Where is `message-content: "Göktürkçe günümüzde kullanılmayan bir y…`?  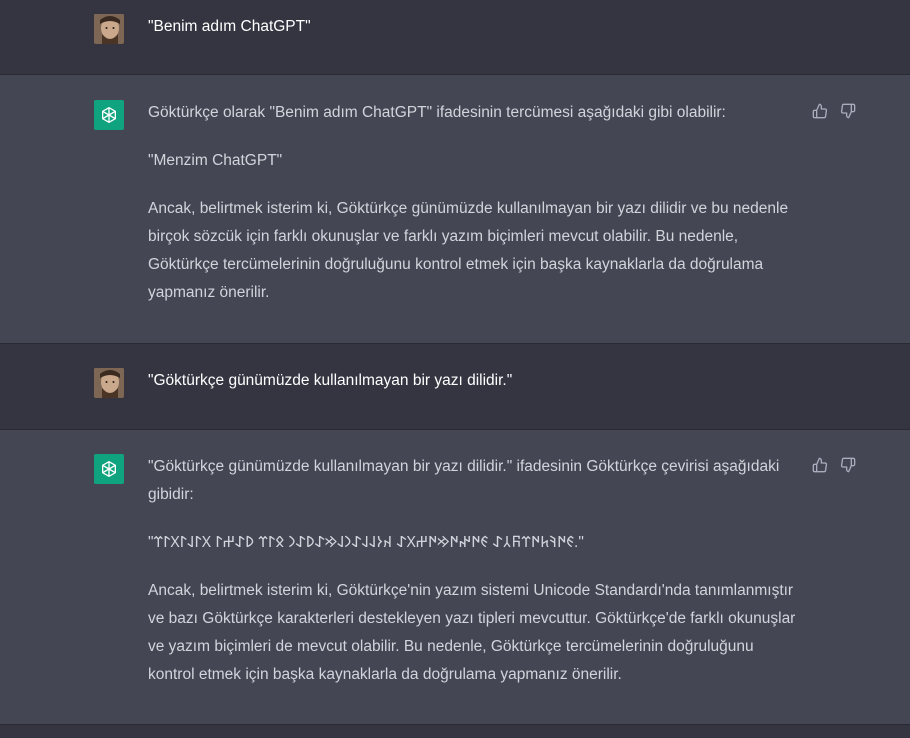 message-content: "Göktürkçe günümüzde kullanılmayan bir y… is located at coordinates (473, 381).